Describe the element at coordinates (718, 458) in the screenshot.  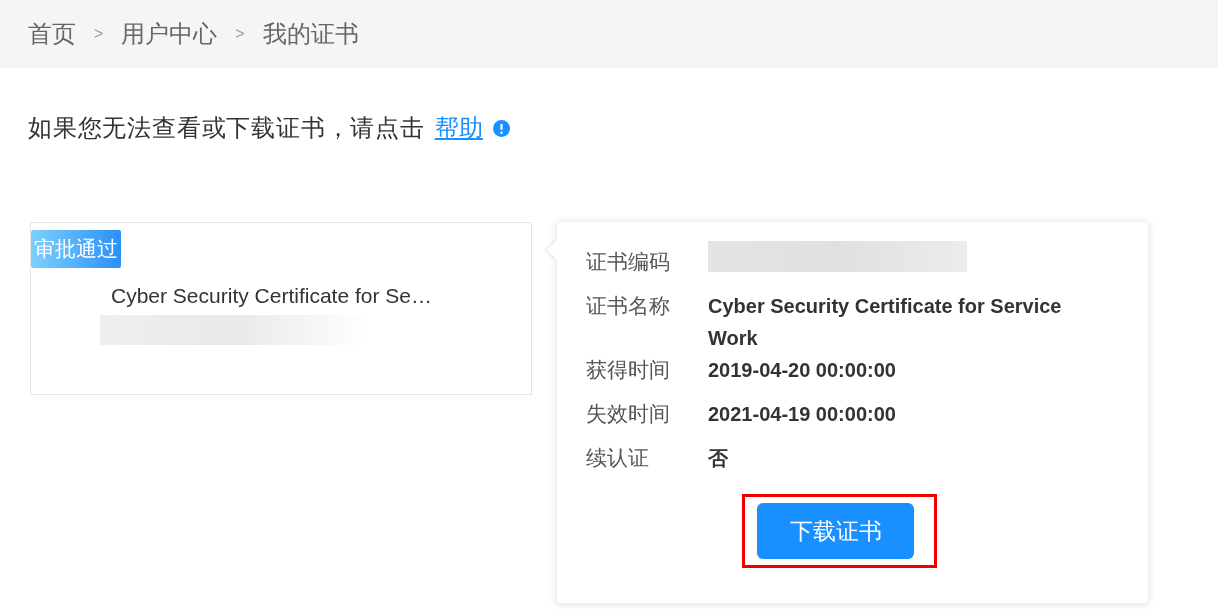
I see `field-value: 否` at that location.